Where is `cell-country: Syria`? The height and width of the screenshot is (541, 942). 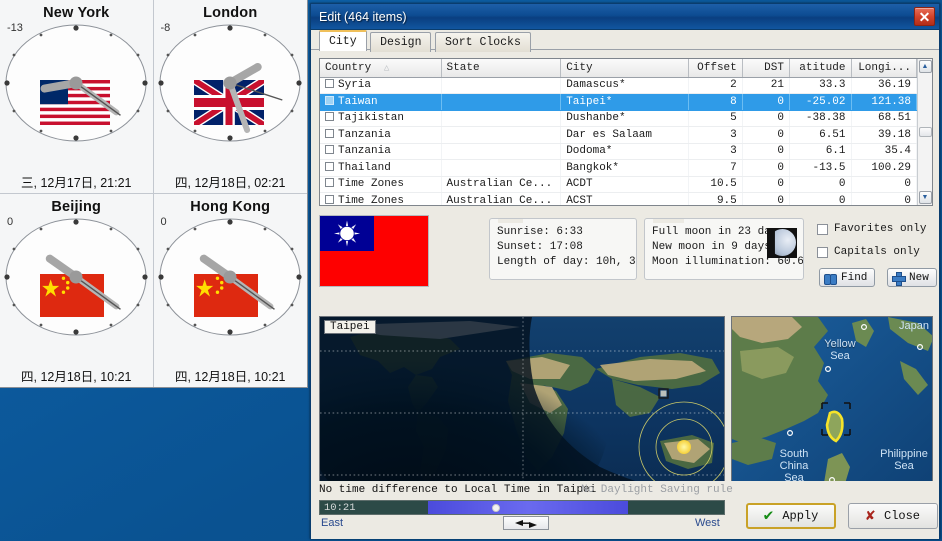
cell-country: Syria is located at coordinates (381, 85).